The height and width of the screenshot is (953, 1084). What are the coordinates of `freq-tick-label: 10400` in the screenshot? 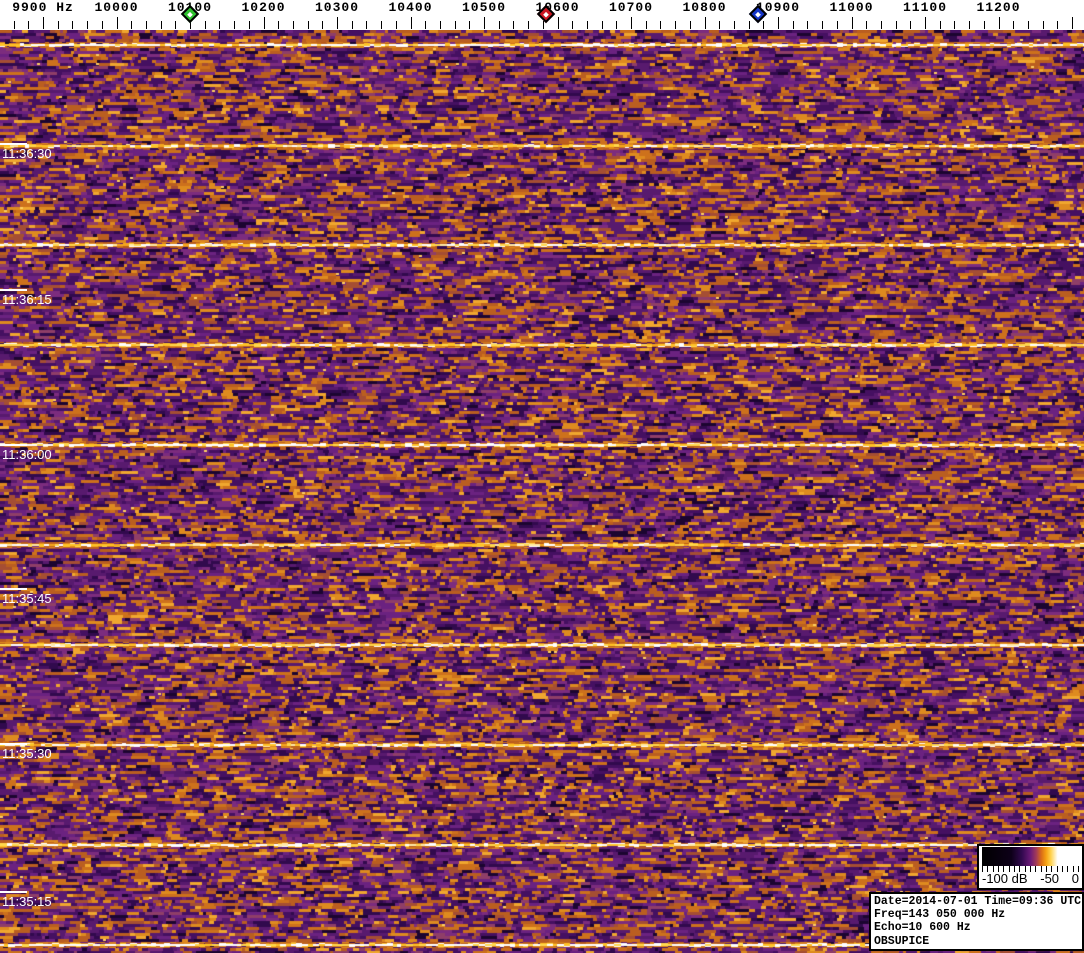 It's located at (410, 7).